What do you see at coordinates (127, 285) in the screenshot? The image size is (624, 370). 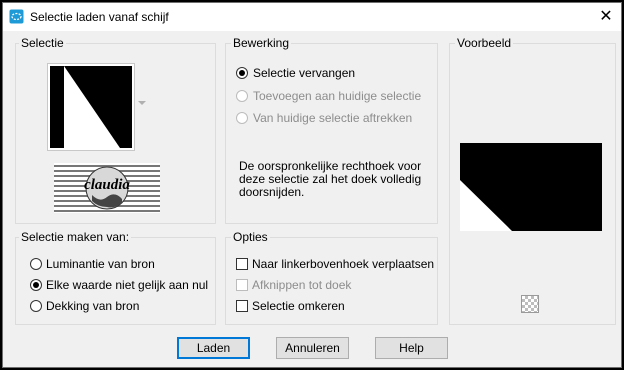 I see `radio-elke-waarde-label: Elke waarde niet gelijk aan nul` at bounding box center [127, 285].